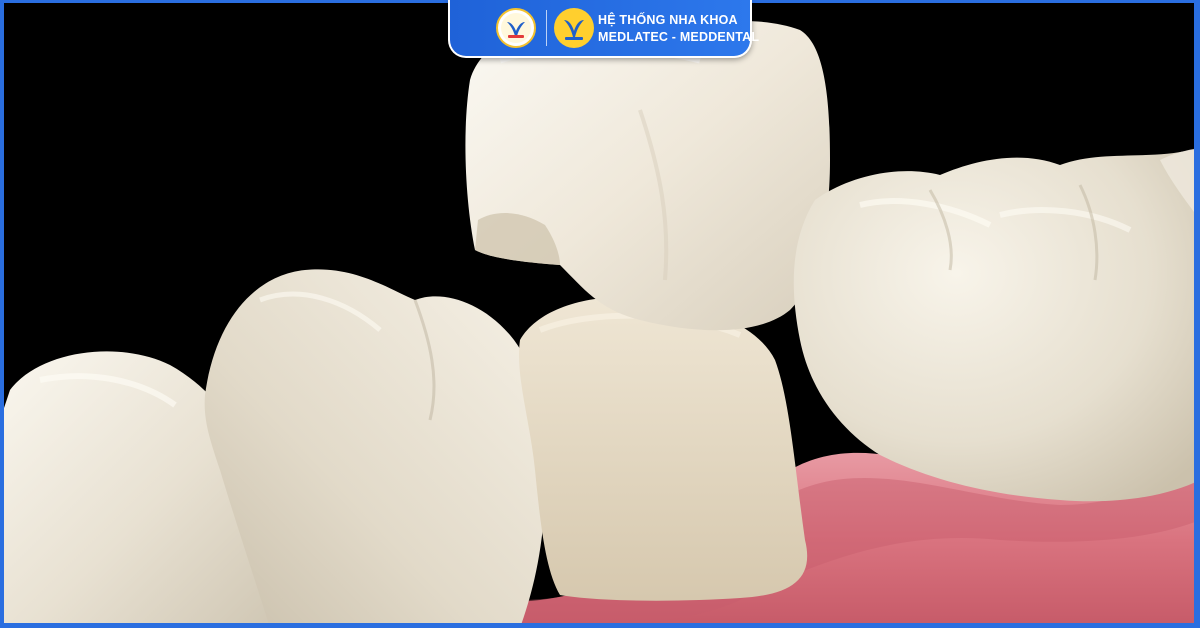 This screenshot has height=628, width=1200. Describe the element at coordinates (2, 314) in the screenshot. I see `frame-border-left` at that location.